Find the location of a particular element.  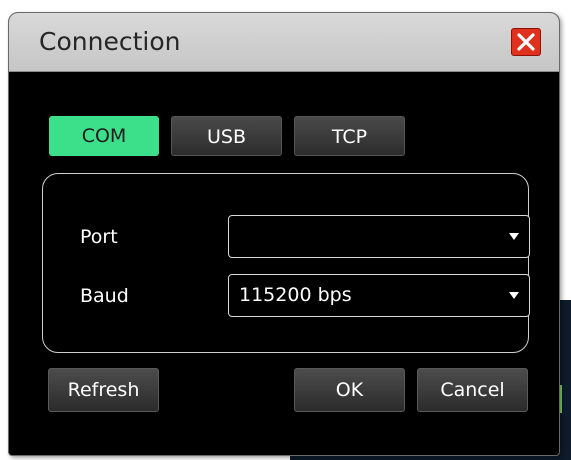

close-icon is located at coordinates (526, 42).